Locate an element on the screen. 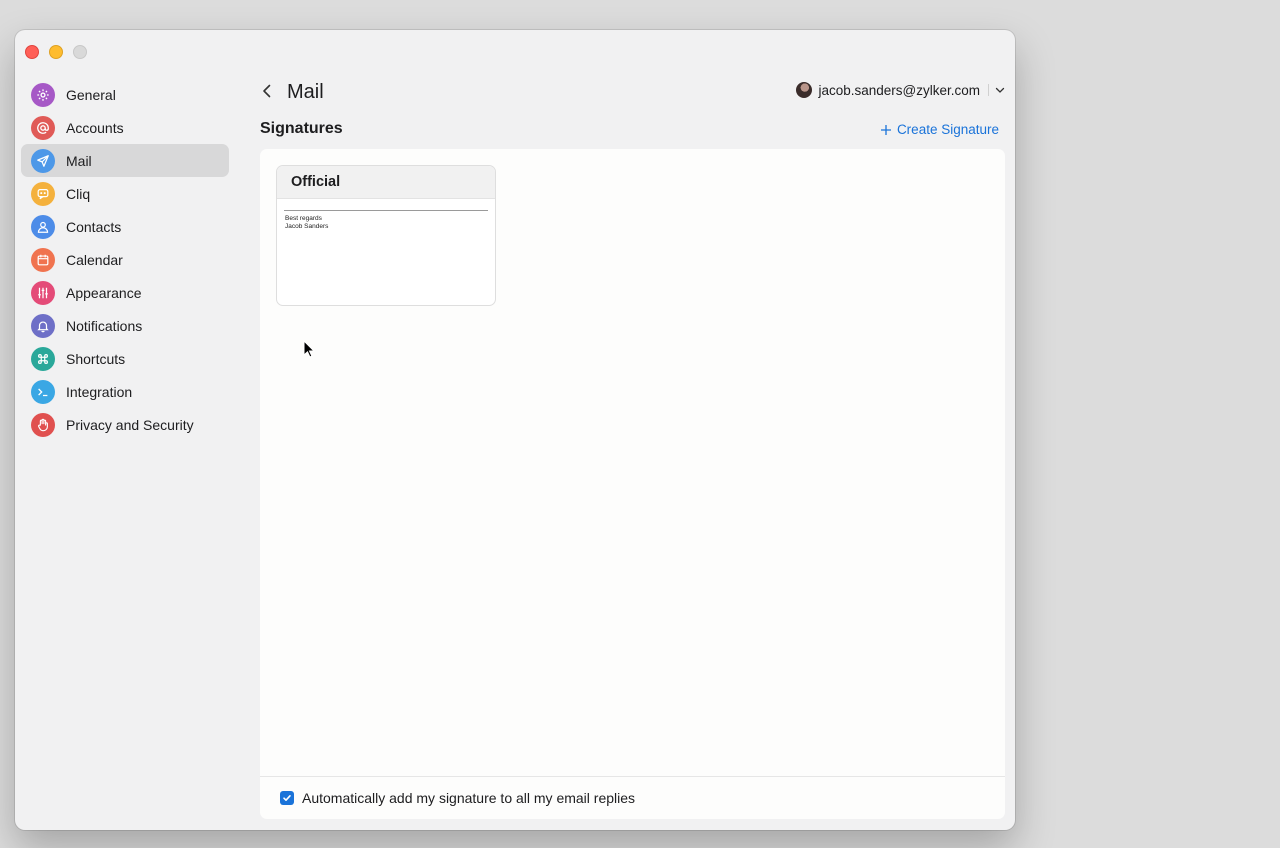 The image size is (1280, 848). sidebar-item-calendar: Calendar is located at coordinates (125, 259).